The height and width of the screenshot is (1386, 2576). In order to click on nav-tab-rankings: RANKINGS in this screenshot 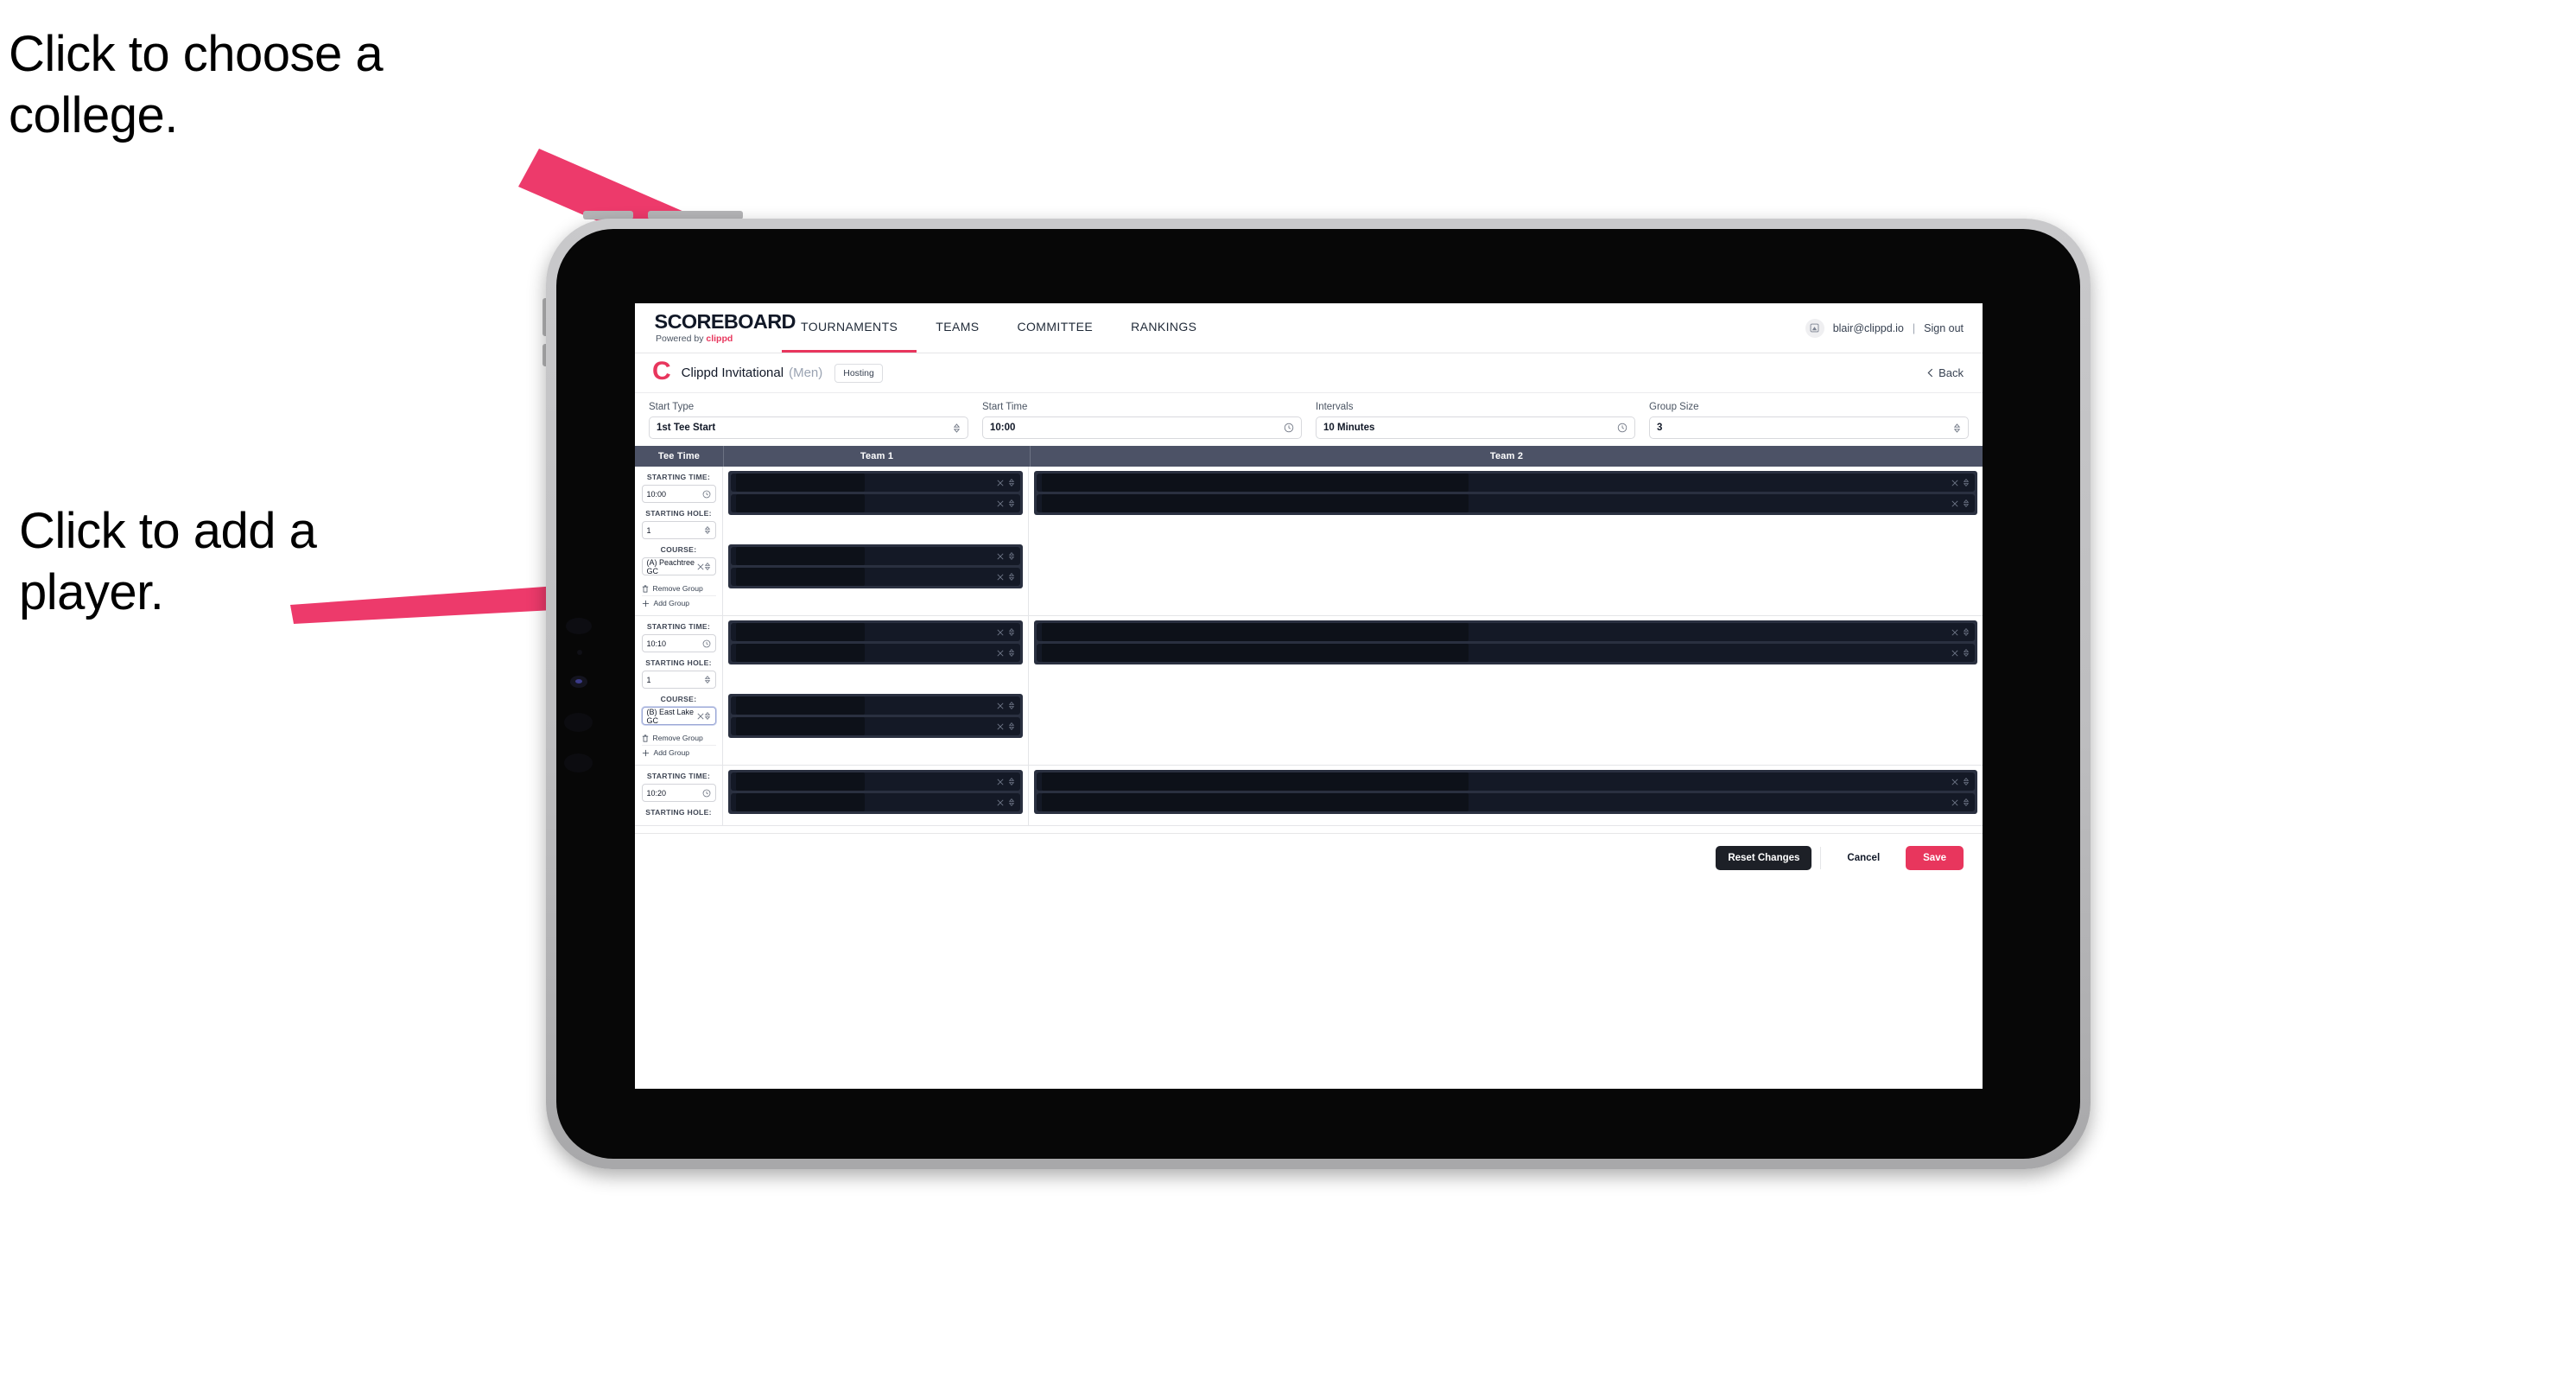, I will do `click(1163, 328)`.